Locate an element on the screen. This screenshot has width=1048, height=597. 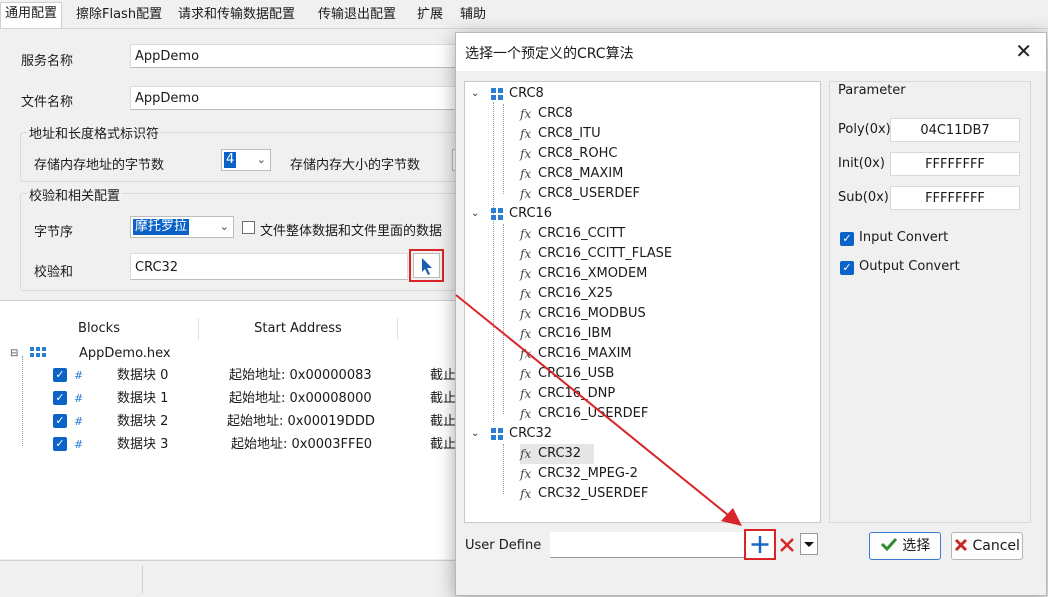
tab-extension: 扩展 is located at coordinates (430, 15).